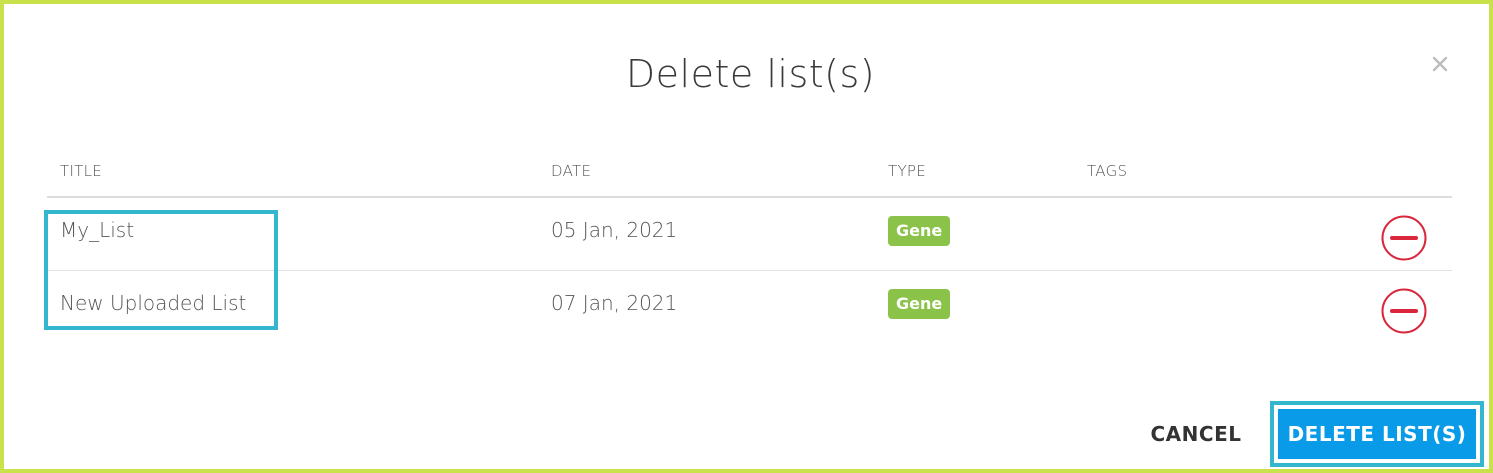 Image resolution: width=1493 pixels, height=473 pixels. Describe the element at coordinates (907, 171) in the screenshot. I see `column-header-type: TYPE` at that location.